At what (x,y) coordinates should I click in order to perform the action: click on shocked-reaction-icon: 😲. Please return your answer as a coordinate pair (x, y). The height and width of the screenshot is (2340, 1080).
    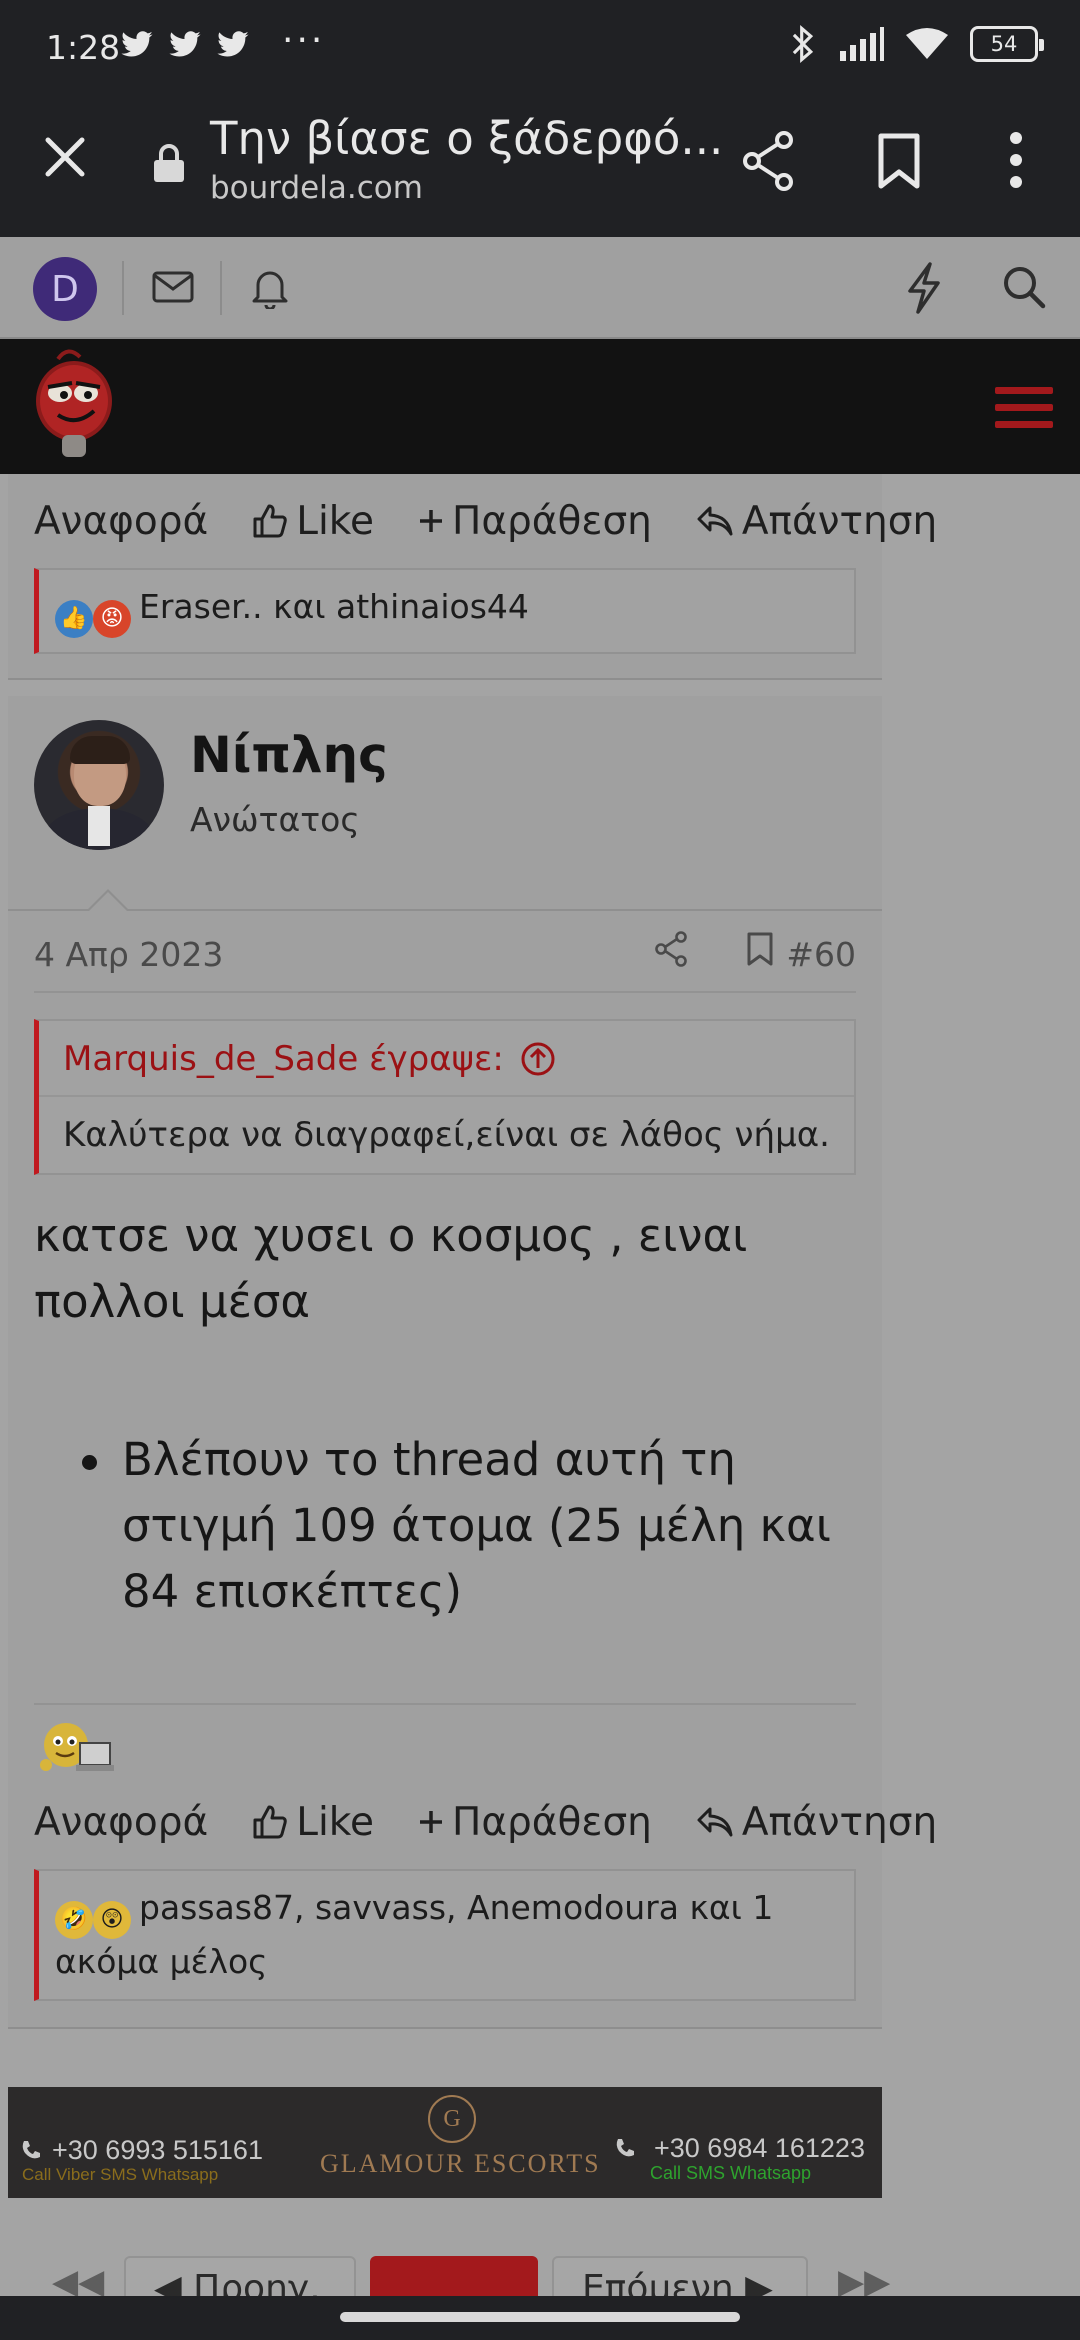
    Looking at the image, I should click on (112, 1920).